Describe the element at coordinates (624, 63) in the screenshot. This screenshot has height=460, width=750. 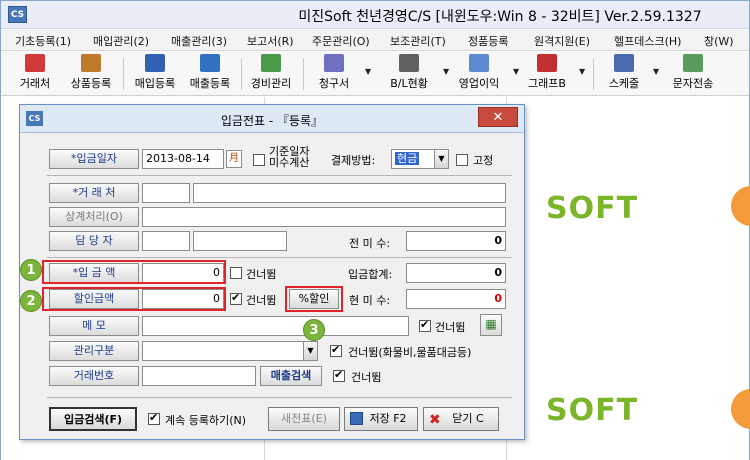
I see `schedule-icon` at that location.